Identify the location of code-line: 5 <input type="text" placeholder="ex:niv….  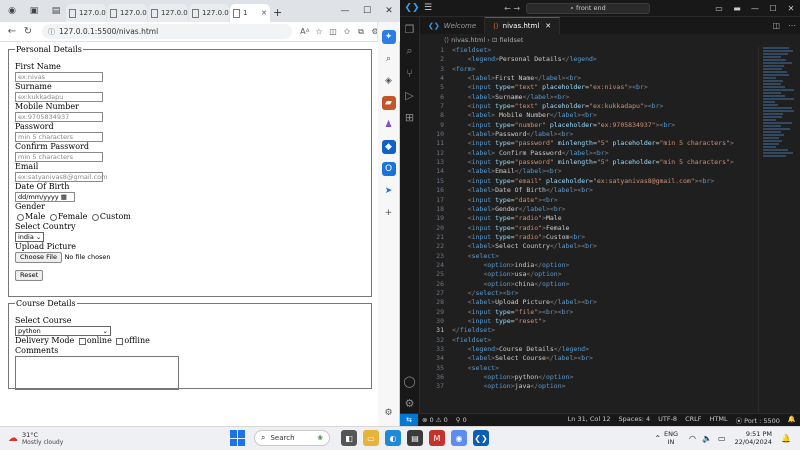
(590, 87).